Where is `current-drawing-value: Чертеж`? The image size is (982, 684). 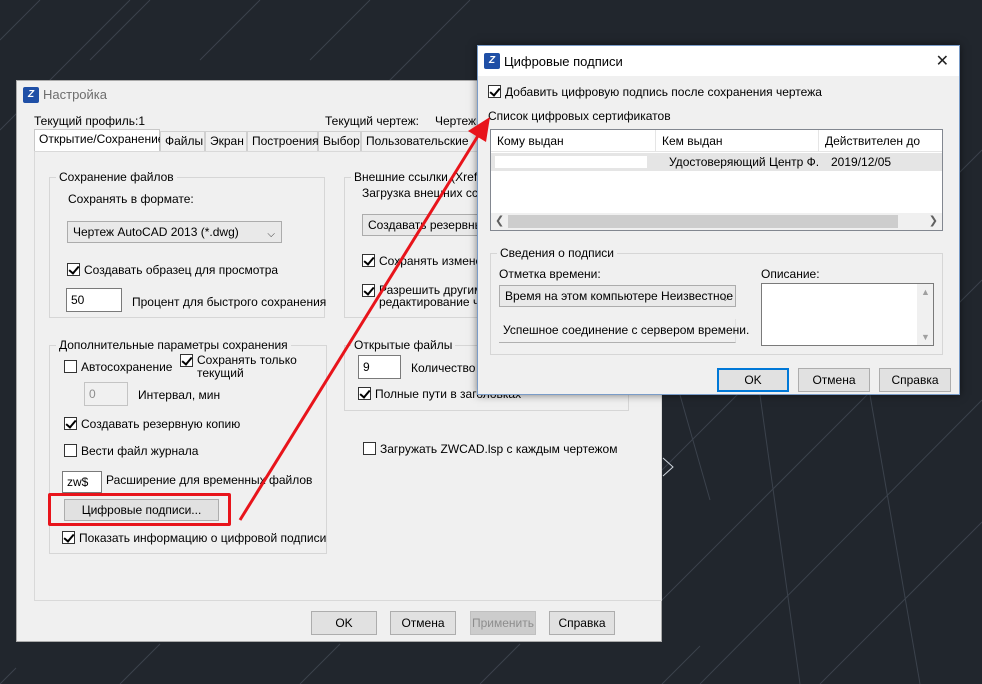 current-drawing-value: Чертеж is located at coordinates (456, 121).